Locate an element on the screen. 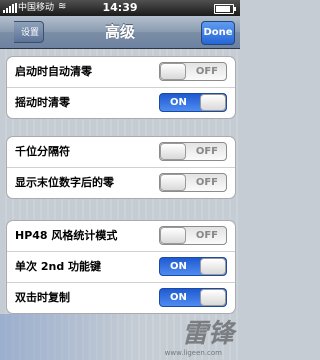 The width and height of the screenshot is (320, 360). navigation-bar: 设置 高级 Done is located at coordinates (120, 32).